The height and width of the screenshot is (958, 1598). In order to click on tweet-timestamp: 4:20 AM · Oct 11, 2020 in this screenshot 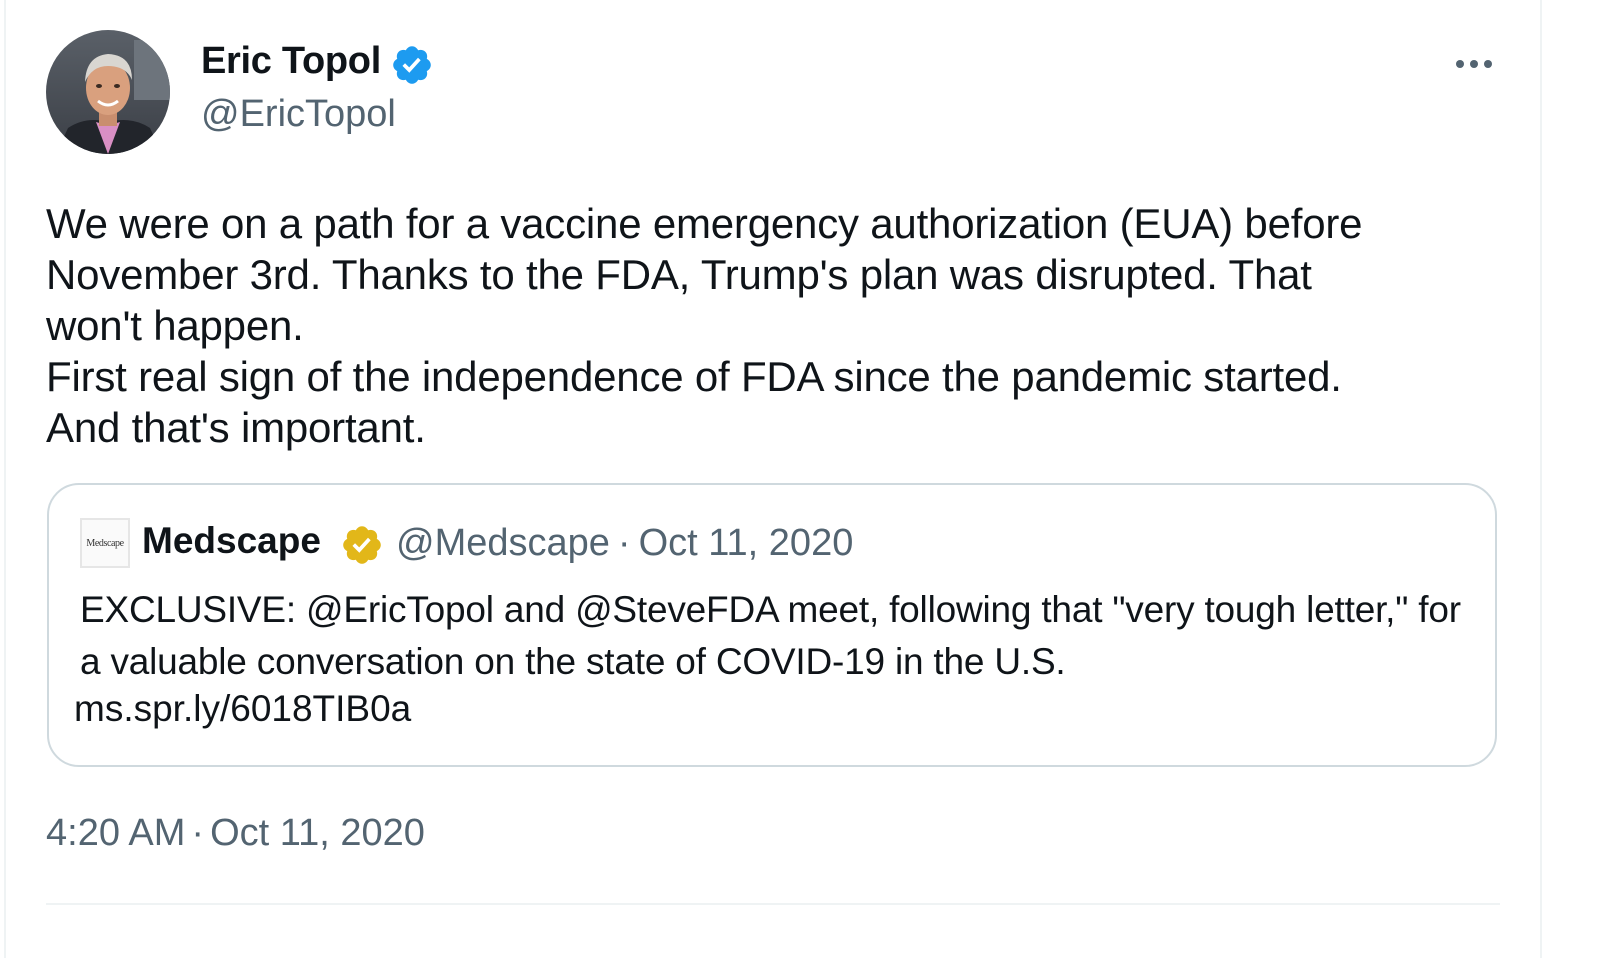, I will do `click(235, 833)`.